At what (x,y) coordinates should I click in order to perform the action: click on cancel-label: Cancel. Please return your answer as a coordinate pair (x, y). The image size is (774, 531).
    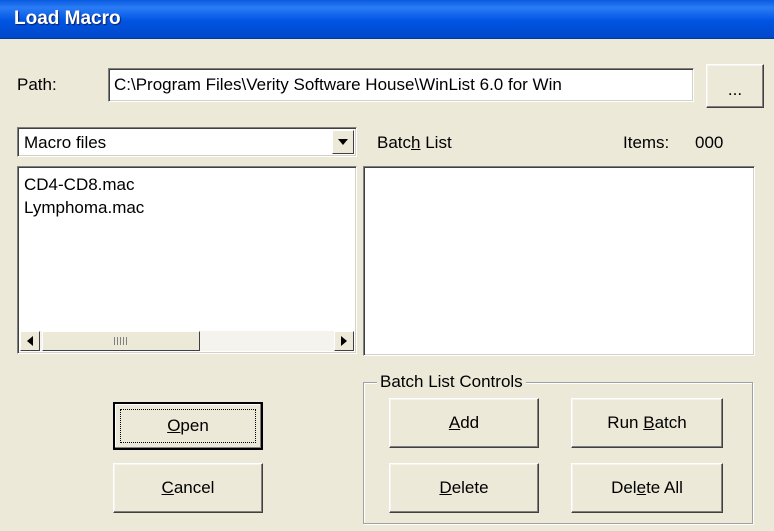
    Looking at the image, I should click on (188, 487).